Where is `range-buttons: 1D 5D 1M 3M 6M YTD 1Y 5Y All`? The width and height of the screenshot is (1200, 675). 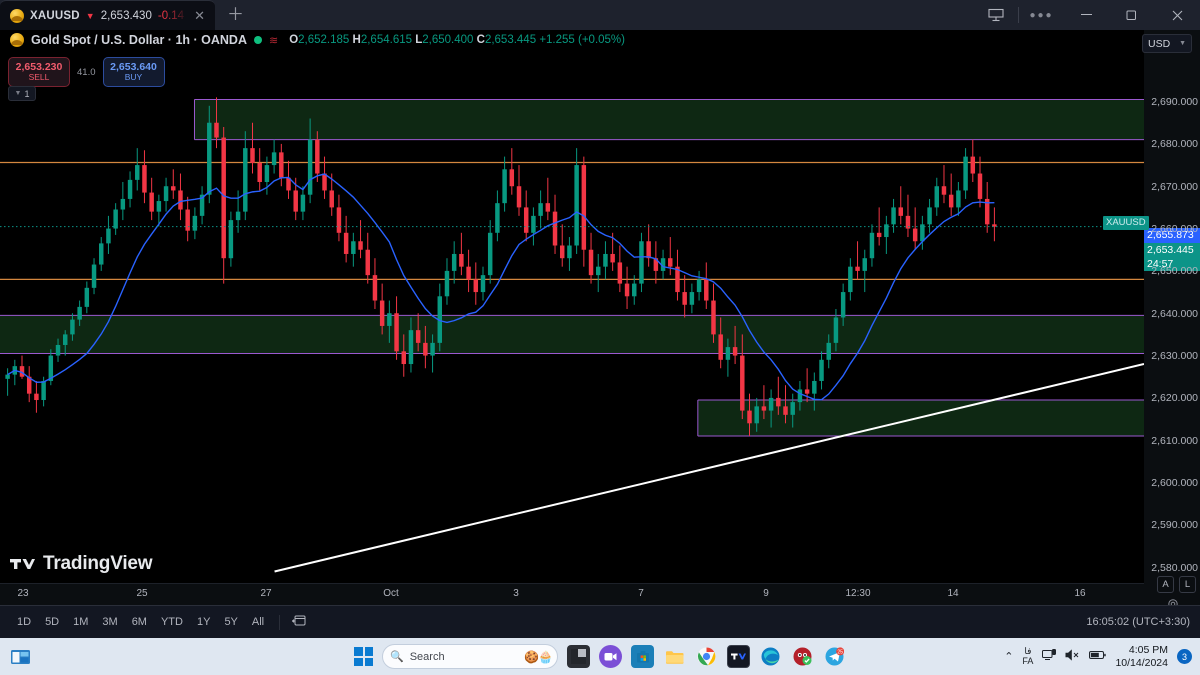 range-buttons: 1D 5D 1M 3M 6M YTD 1Y 5Y All is located at coordinates (140, 622).